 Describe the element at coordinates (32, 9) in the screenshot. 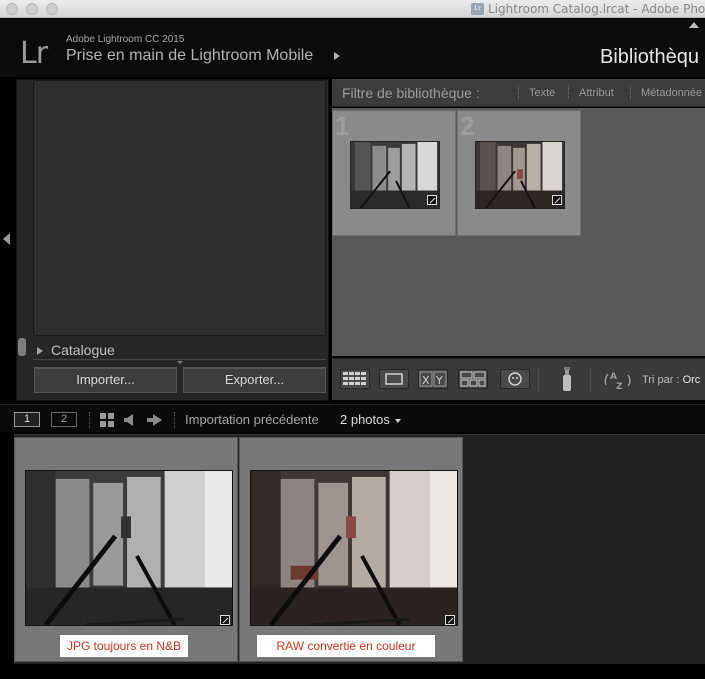

I see `minimize-window-button` at that location.